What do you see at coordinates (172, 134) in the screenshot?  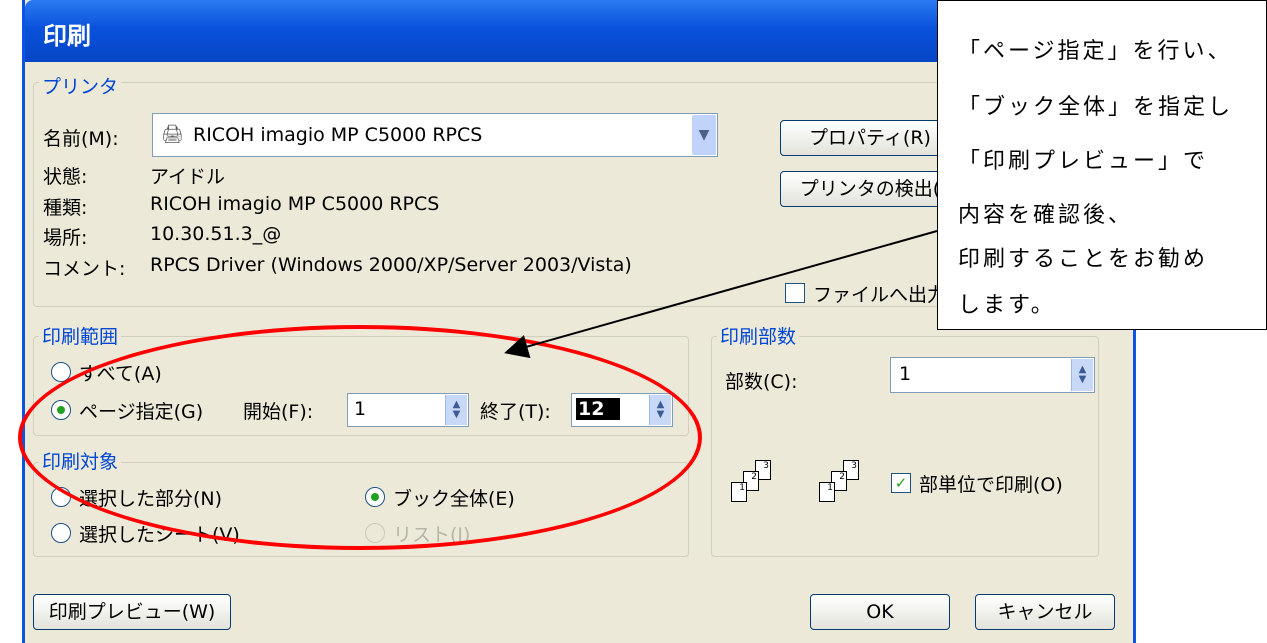 I see `printer-icon: 🖨` at bounding box center [172, 134].